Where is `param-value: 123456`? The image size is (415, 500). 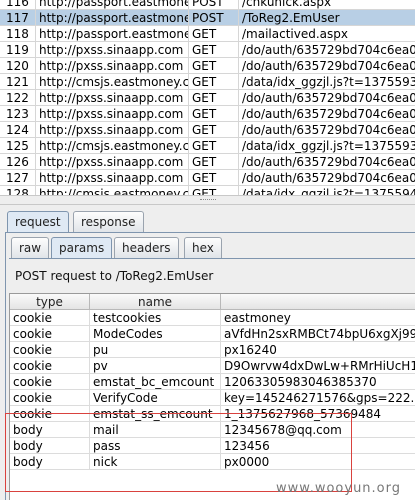 param-value: 123456 is located at coordinates (247, 446).